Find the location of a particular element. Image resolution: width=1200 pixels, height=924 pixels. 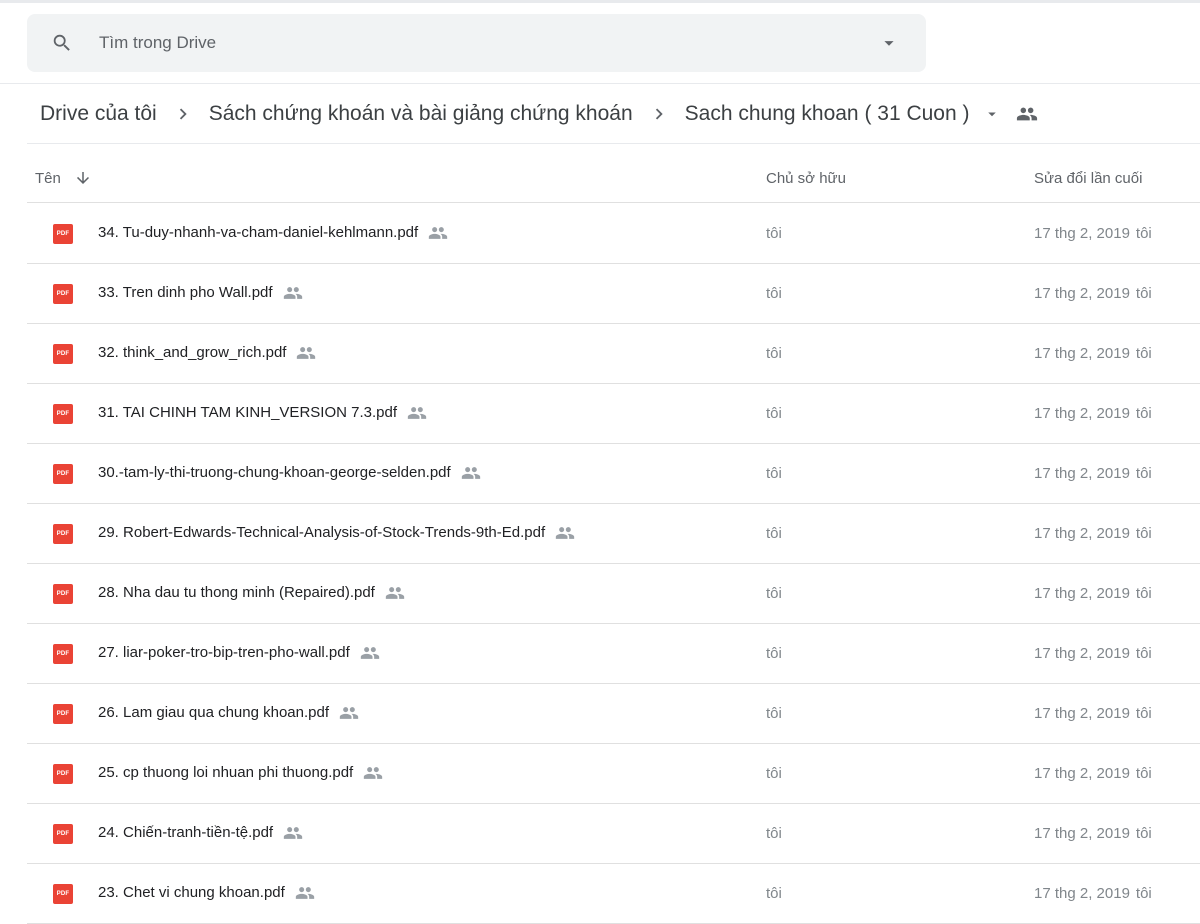

column-name-label: Tên is located at coordinates (48, 178).